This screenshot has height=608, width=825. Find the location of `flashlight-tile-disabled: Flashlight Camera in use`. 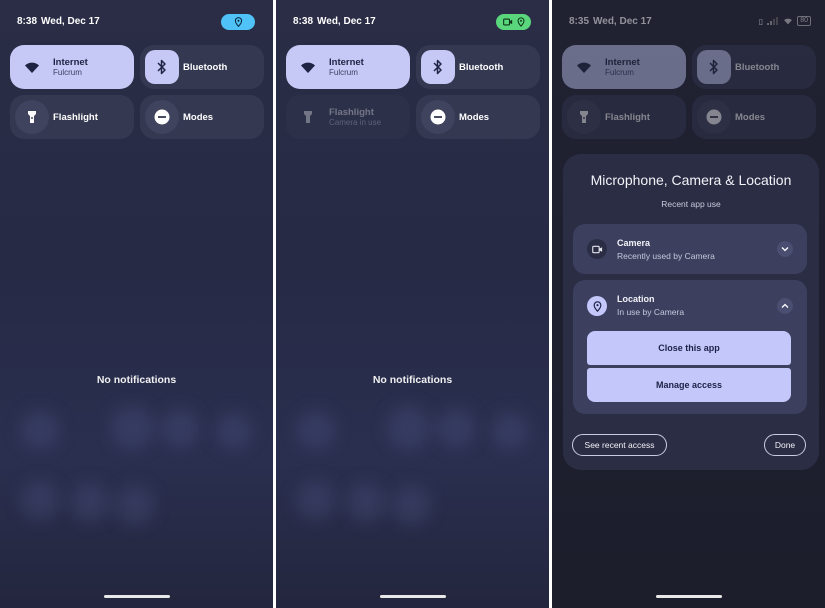

flashlight-tile-disabled: Flashlight Camera in use is located at coordinates (348, 117).